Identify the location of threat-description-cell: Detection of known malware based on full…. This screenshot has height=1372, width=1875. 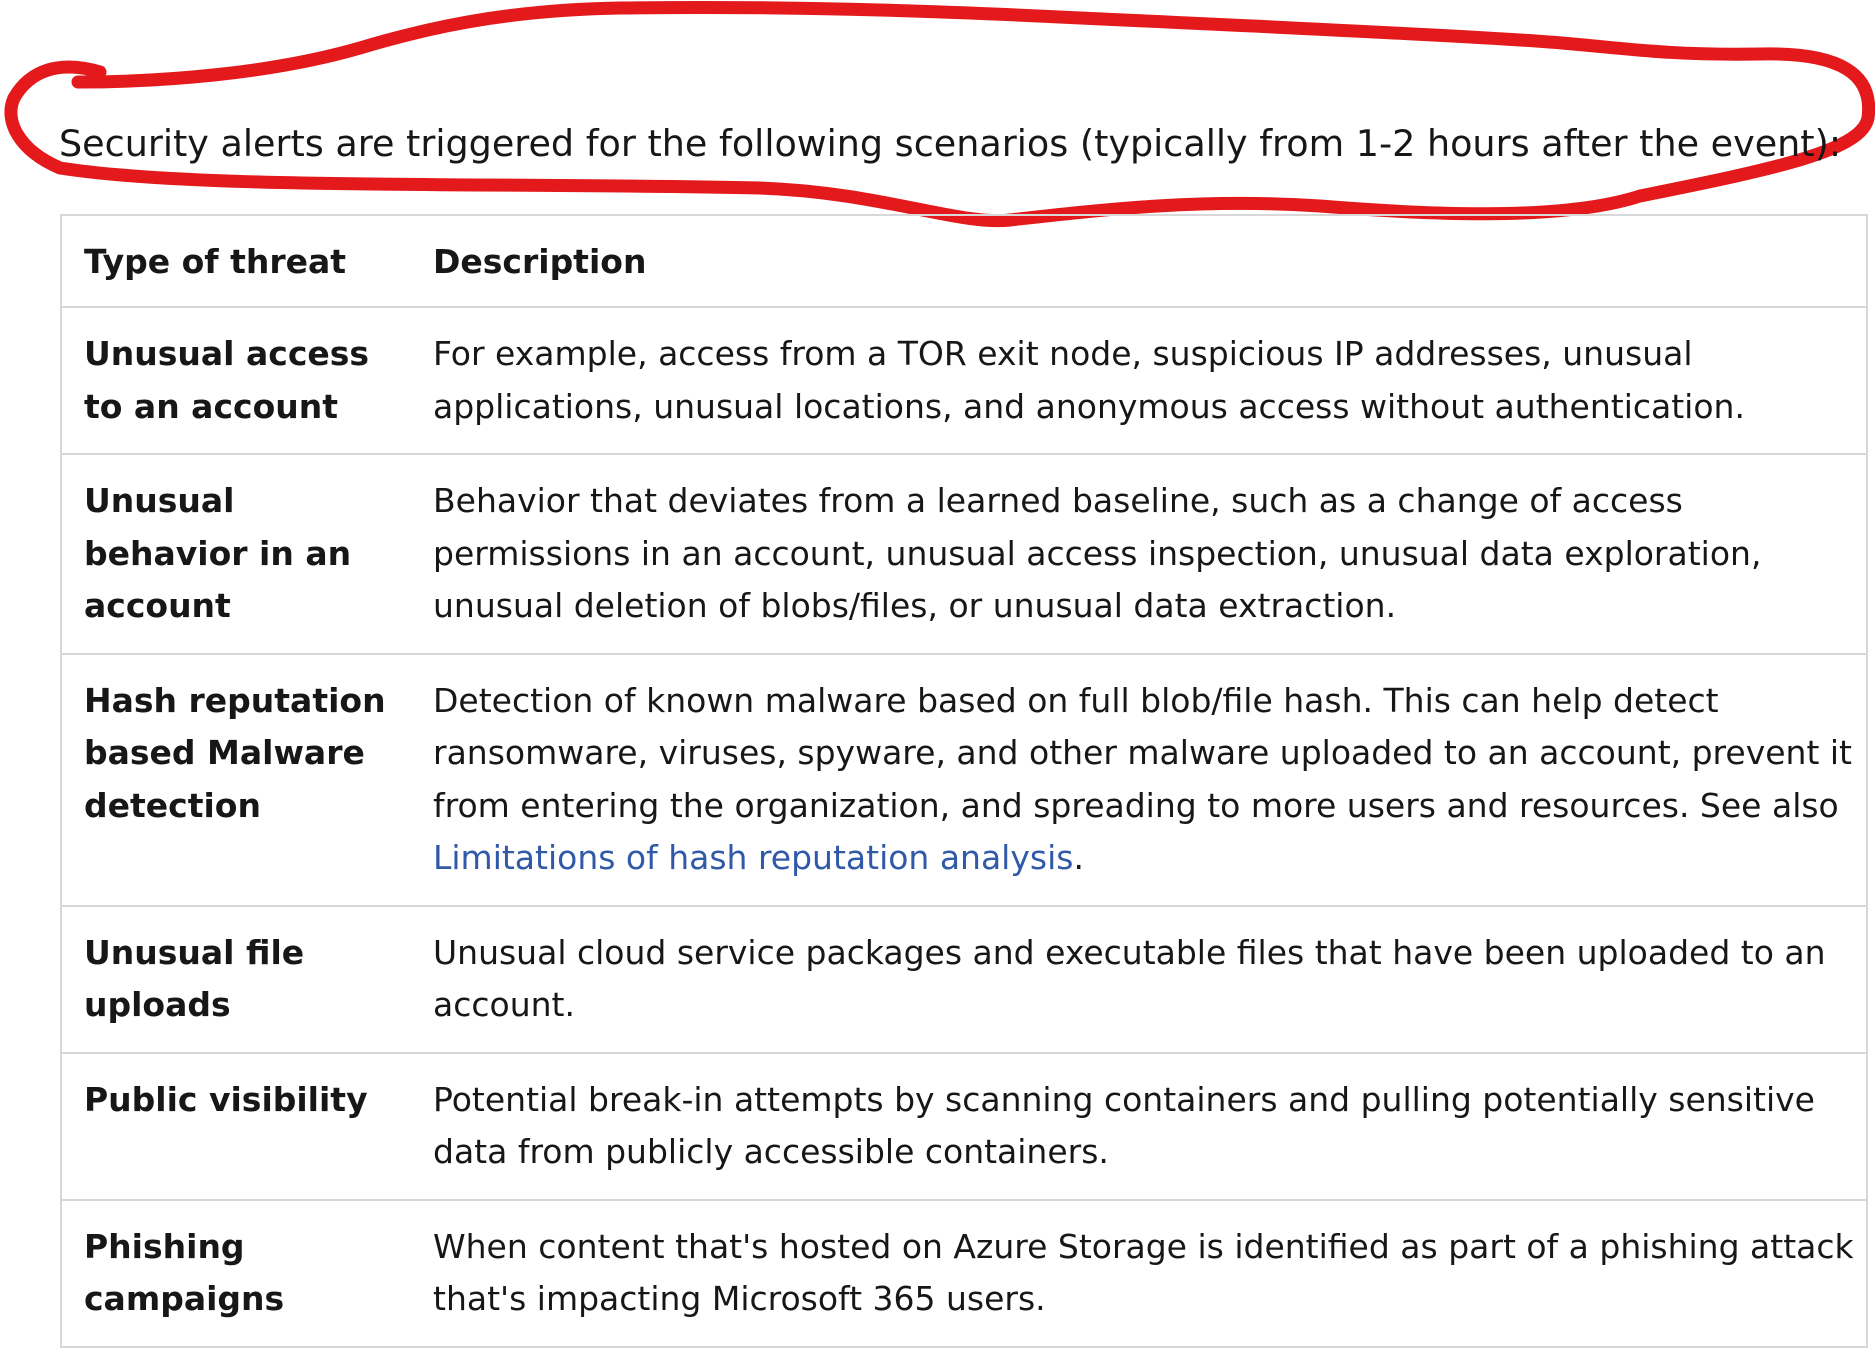
(1139, 779).